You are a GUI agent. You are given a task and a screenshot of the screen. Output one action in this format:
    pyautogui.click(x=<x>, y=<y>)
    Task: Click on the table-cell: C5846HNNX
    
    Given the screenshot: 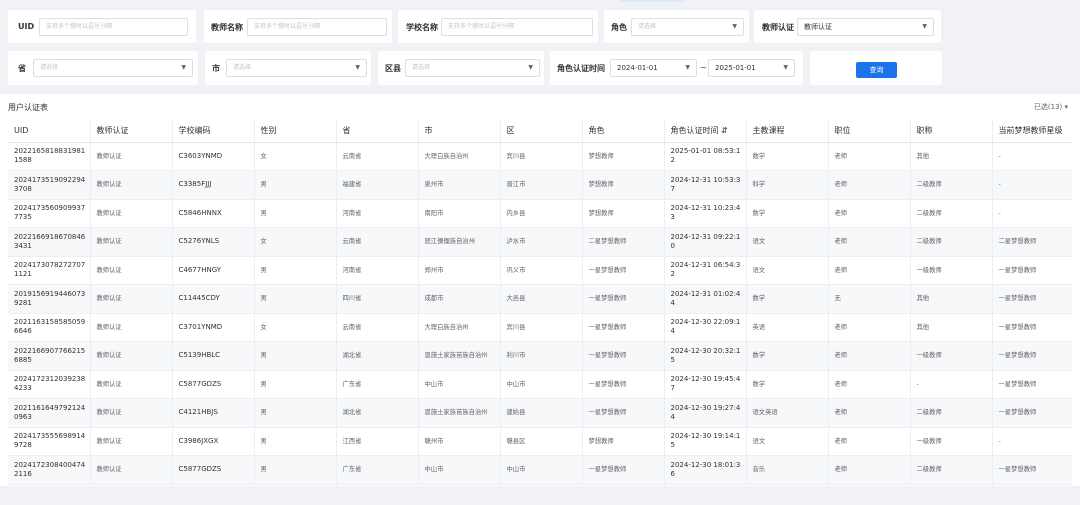 What is the action you would take?
    pyautogui.click(x=213, y=213)
    